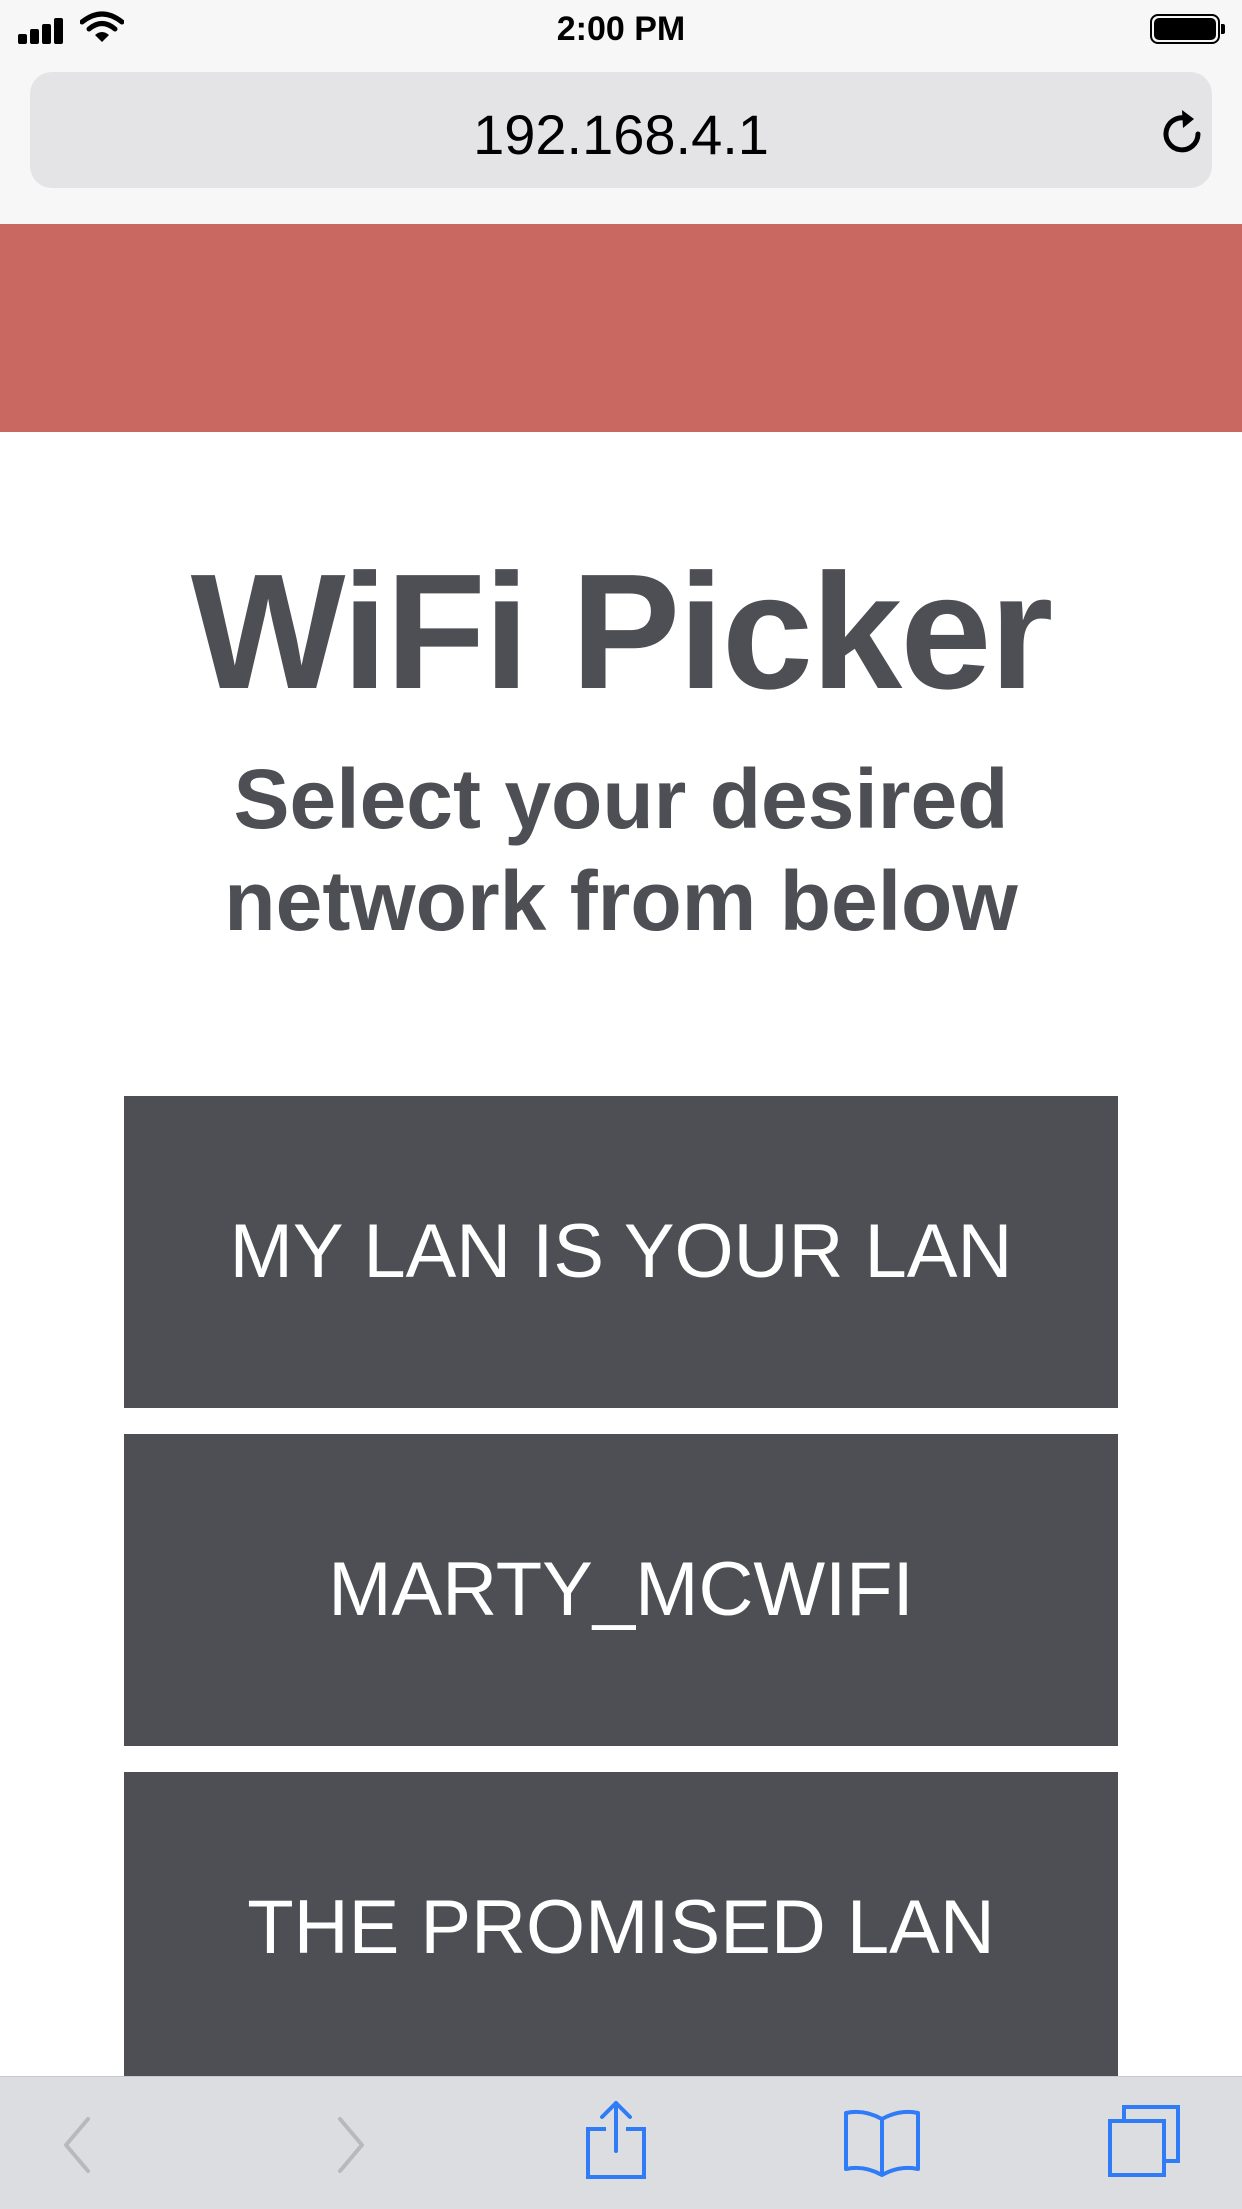  Describe the element at coordinates (621, 1590) in the screenshot. I see `network-button: MARTY_MCWIFI` at that location.